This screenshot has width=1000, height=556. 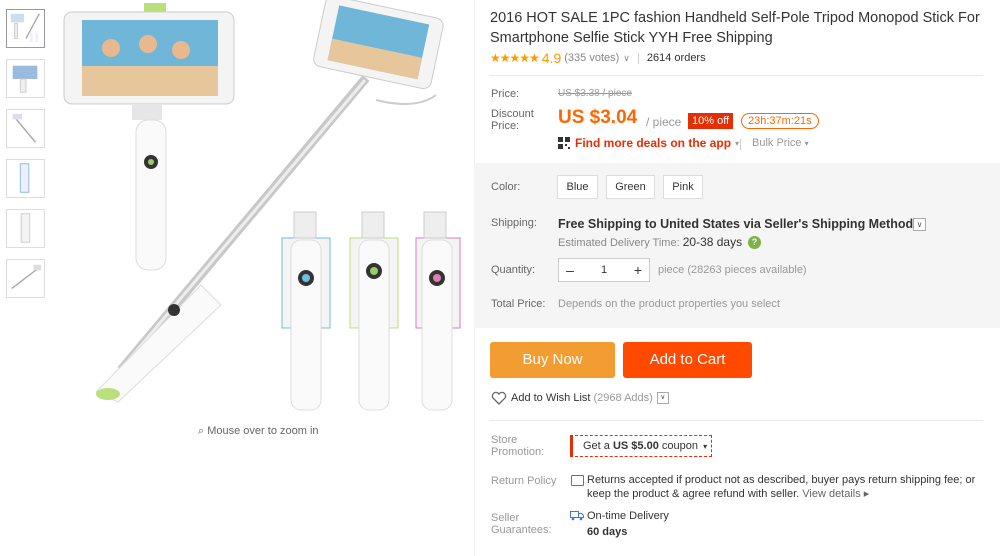 What do you see at coordinates (506, 187) in the screenshot?
I see `color-label: Color:` at bounding box center [506, 187].